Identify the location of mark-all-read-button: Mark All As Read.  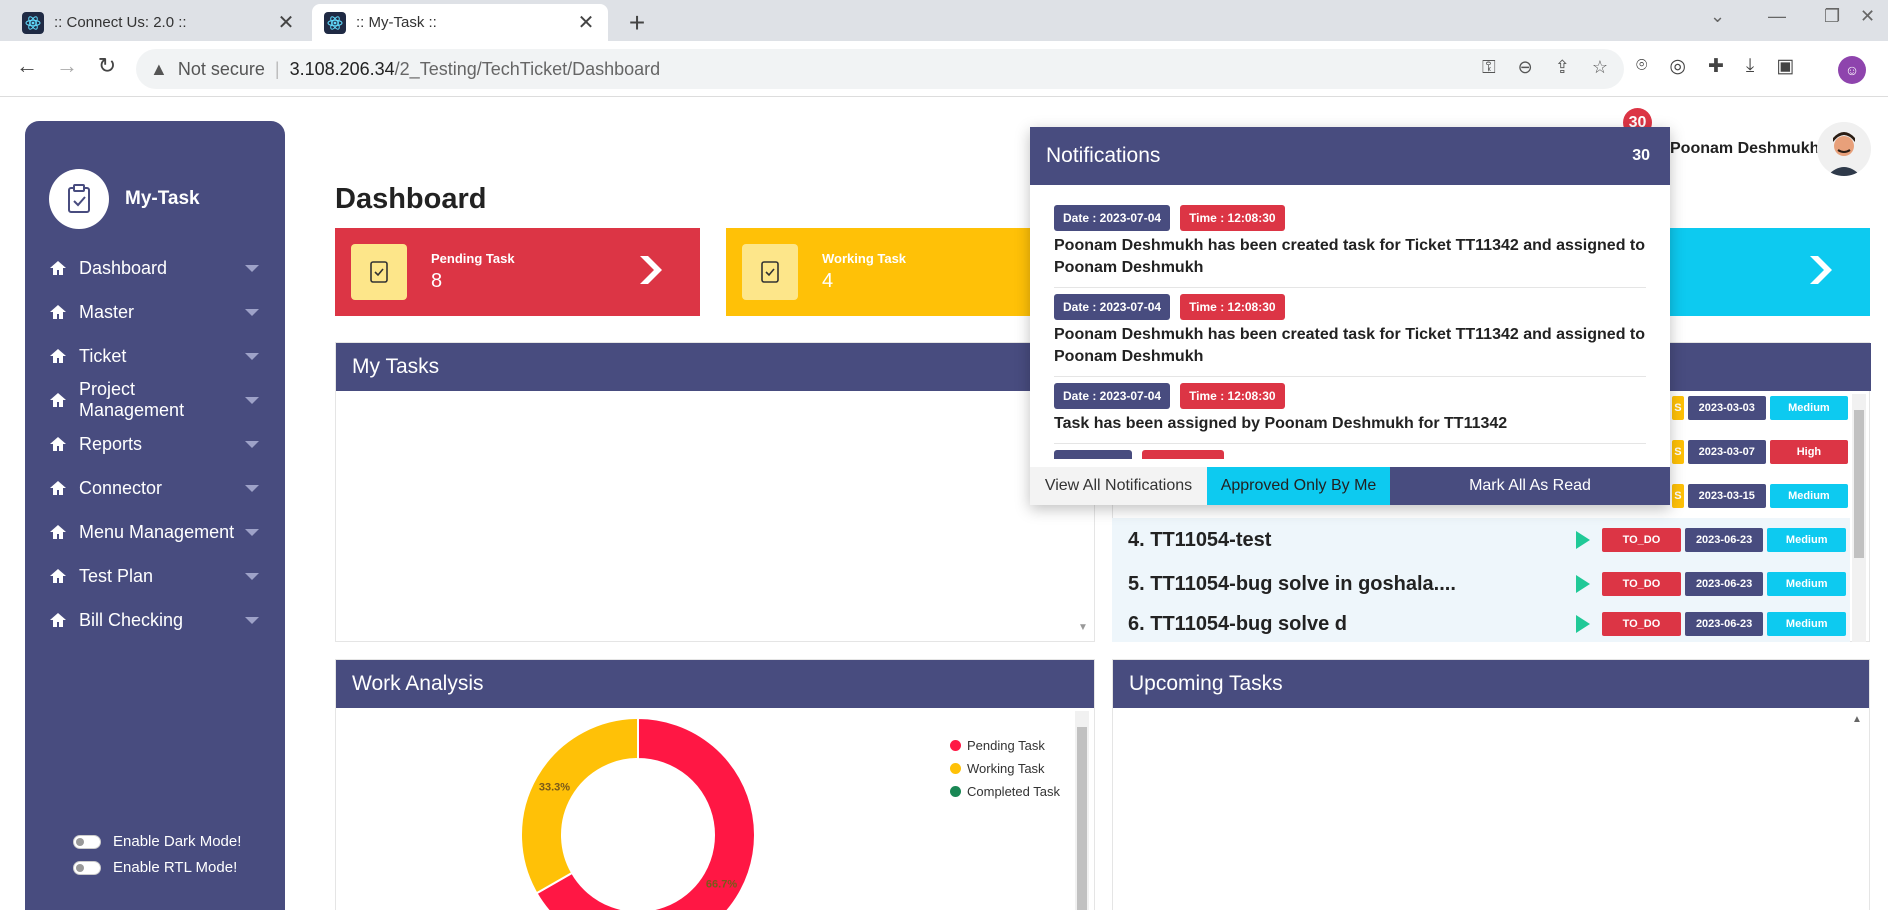
(1530, 486).